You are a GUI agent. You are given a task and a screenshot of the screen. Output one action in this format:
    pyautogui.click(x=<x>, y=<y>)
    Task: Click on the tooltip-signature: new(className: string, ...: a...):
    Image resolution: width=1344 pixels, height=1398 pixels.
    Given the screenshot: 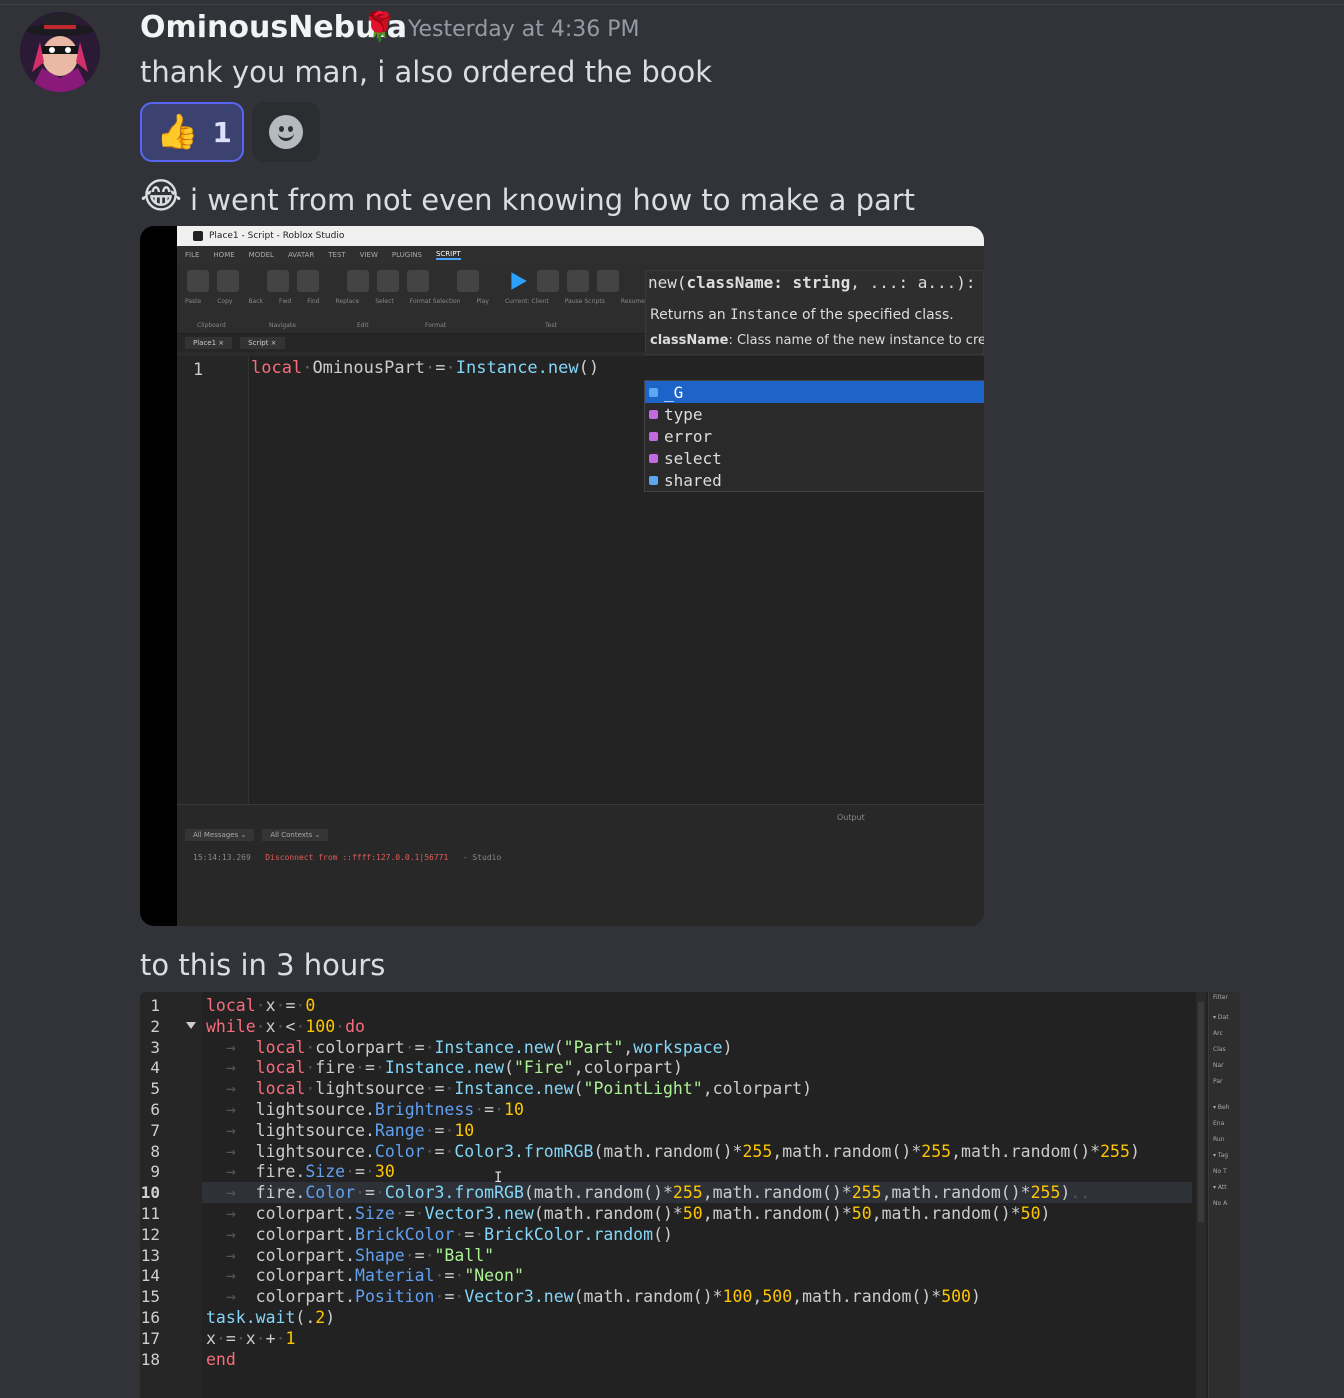 What is the action you would take?
    pyautogui.click(x=812, y=282)
    